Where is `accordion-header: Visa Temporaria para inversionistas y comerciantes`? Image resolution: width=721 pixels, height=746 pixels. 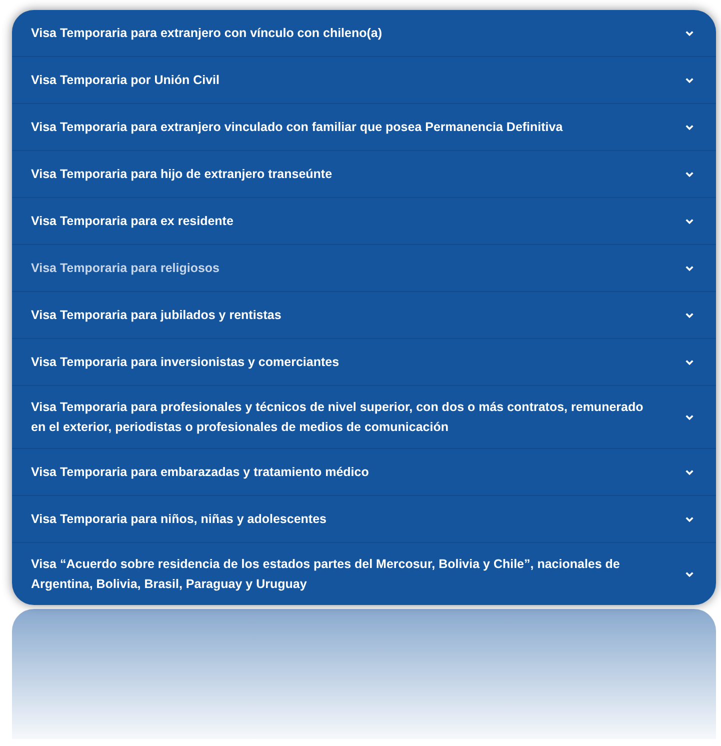
accordion-header: Visa Temporaria para inversionistas y comerciantes is located at coordinates (364, 362).